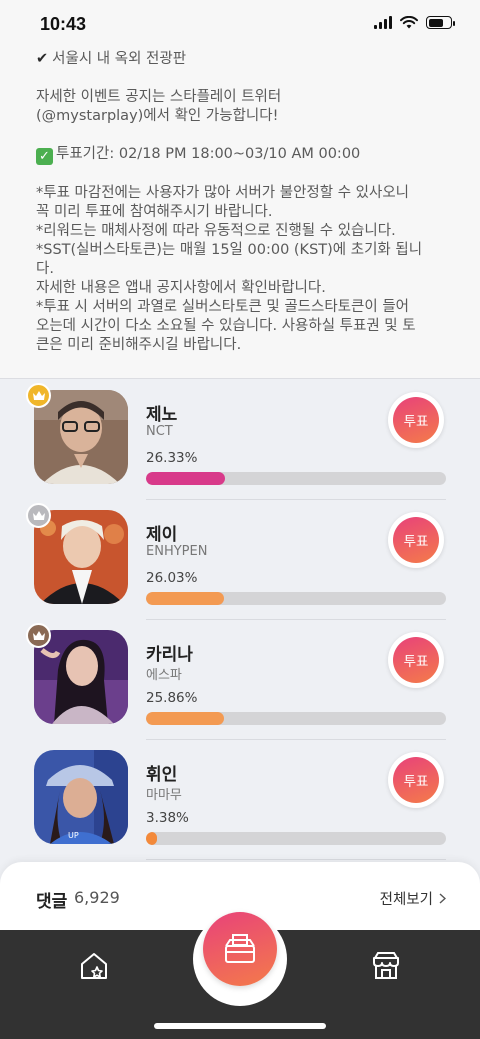  Describe the element at coordinates (240, 1026) in the screenshot. I see `home-indicator` at that location.